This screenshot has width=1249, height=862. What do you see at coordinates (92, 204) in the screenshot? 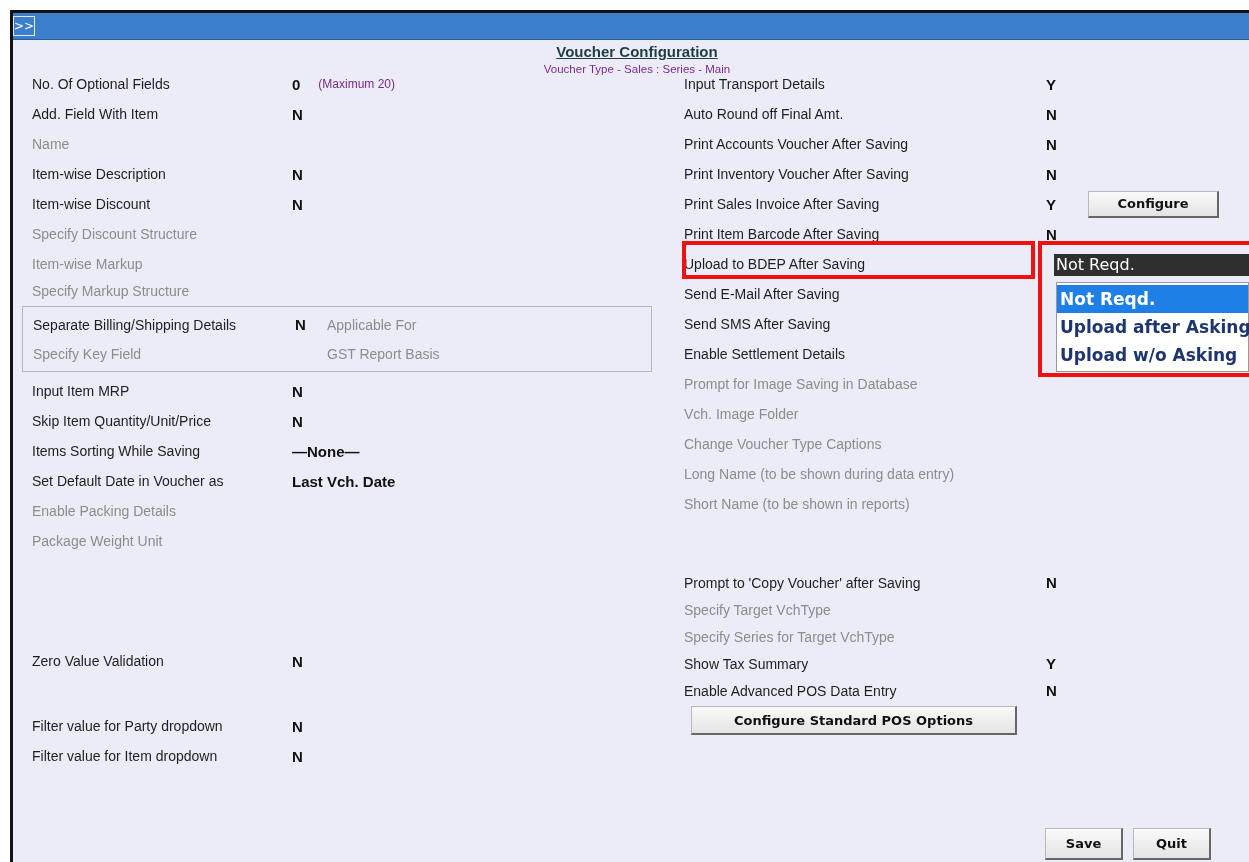
I see `setting-label: Item-wise Discount` at bounding box center [92, 204].